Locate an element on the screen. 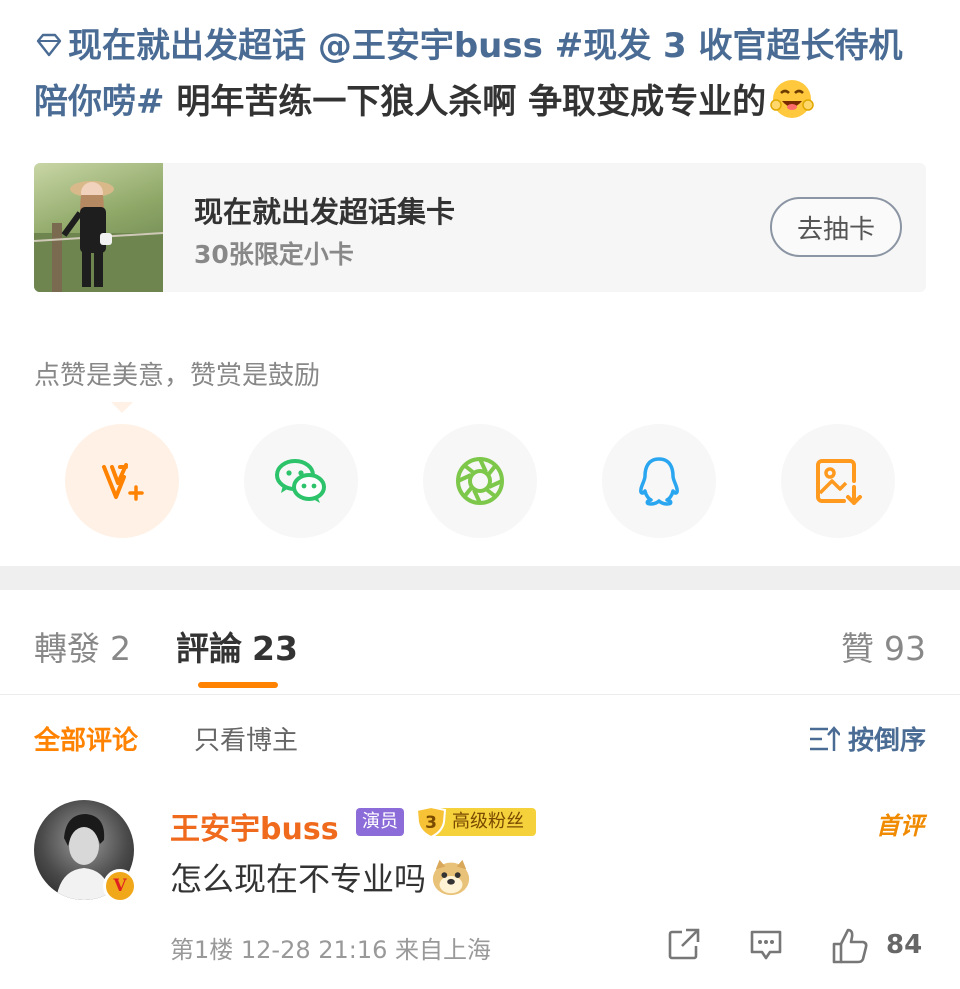 The width and height of the screenshot is (960, 989). laughing-emoji-icon is located at coordinates (792, 99).